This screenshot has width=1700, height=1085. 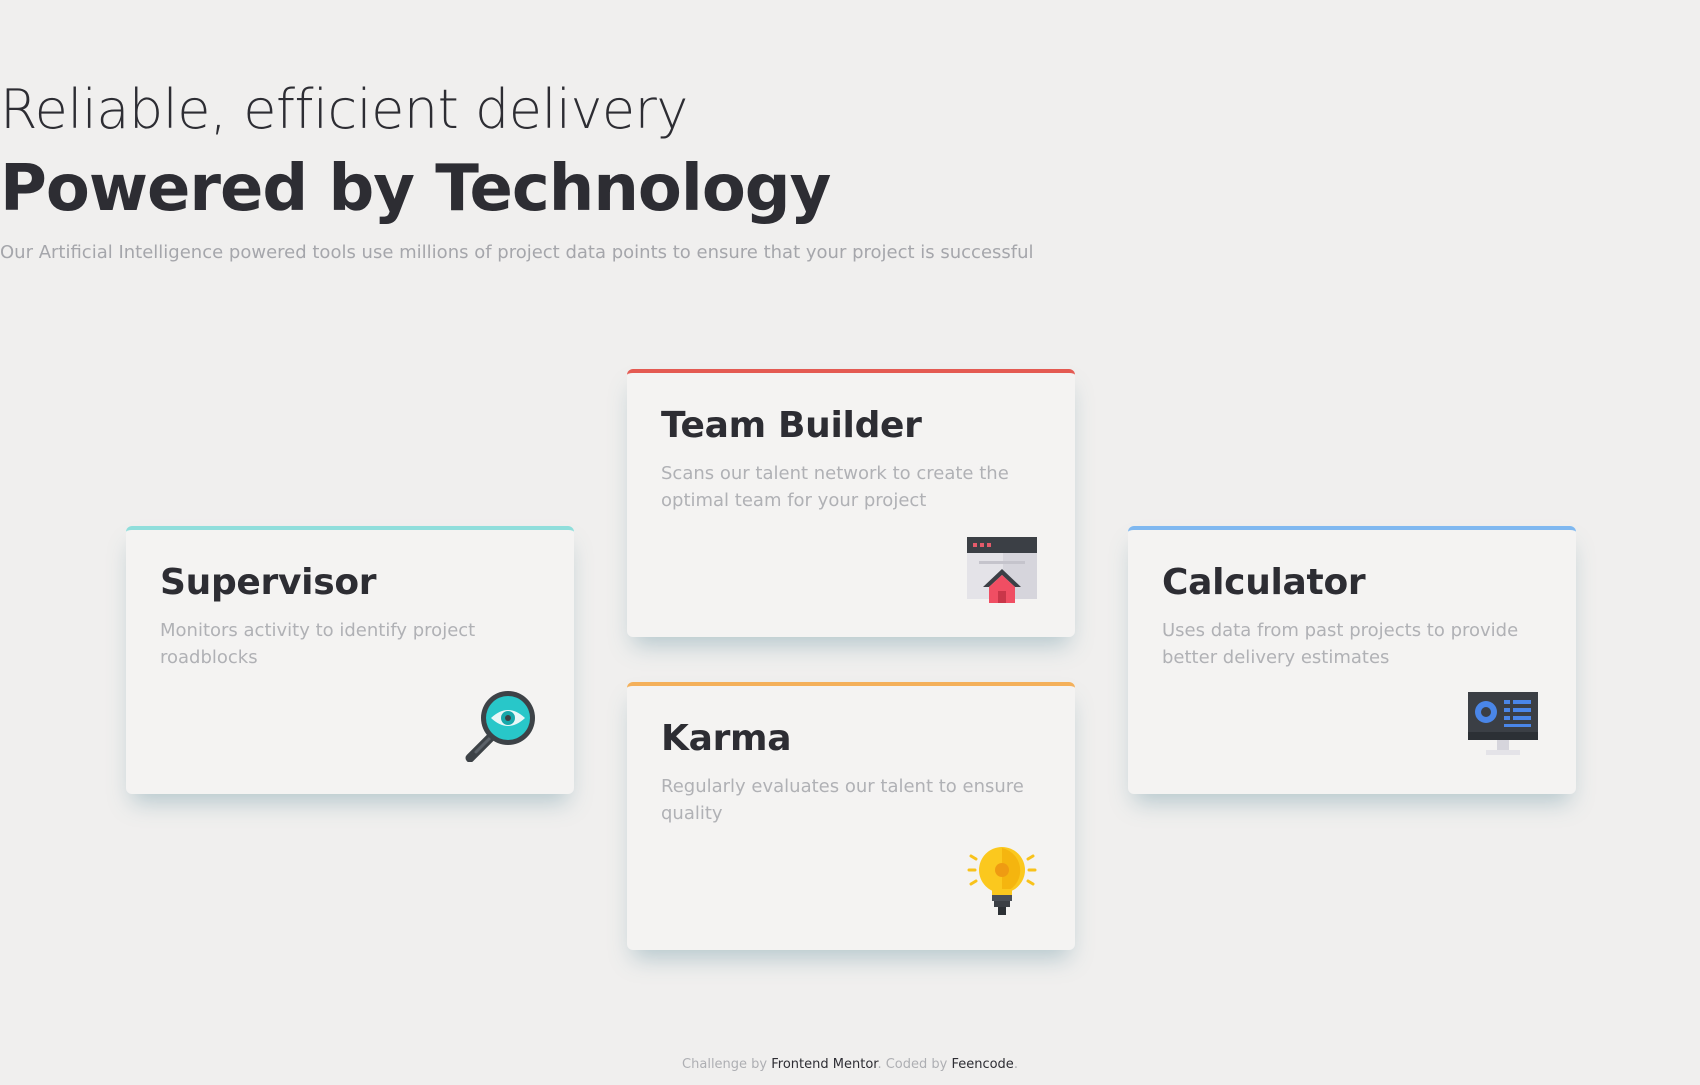 What do you see at coordinates (268, 582) in the screenshot?
I see `card-title: Supervisor` at bounding box center [268, 582].